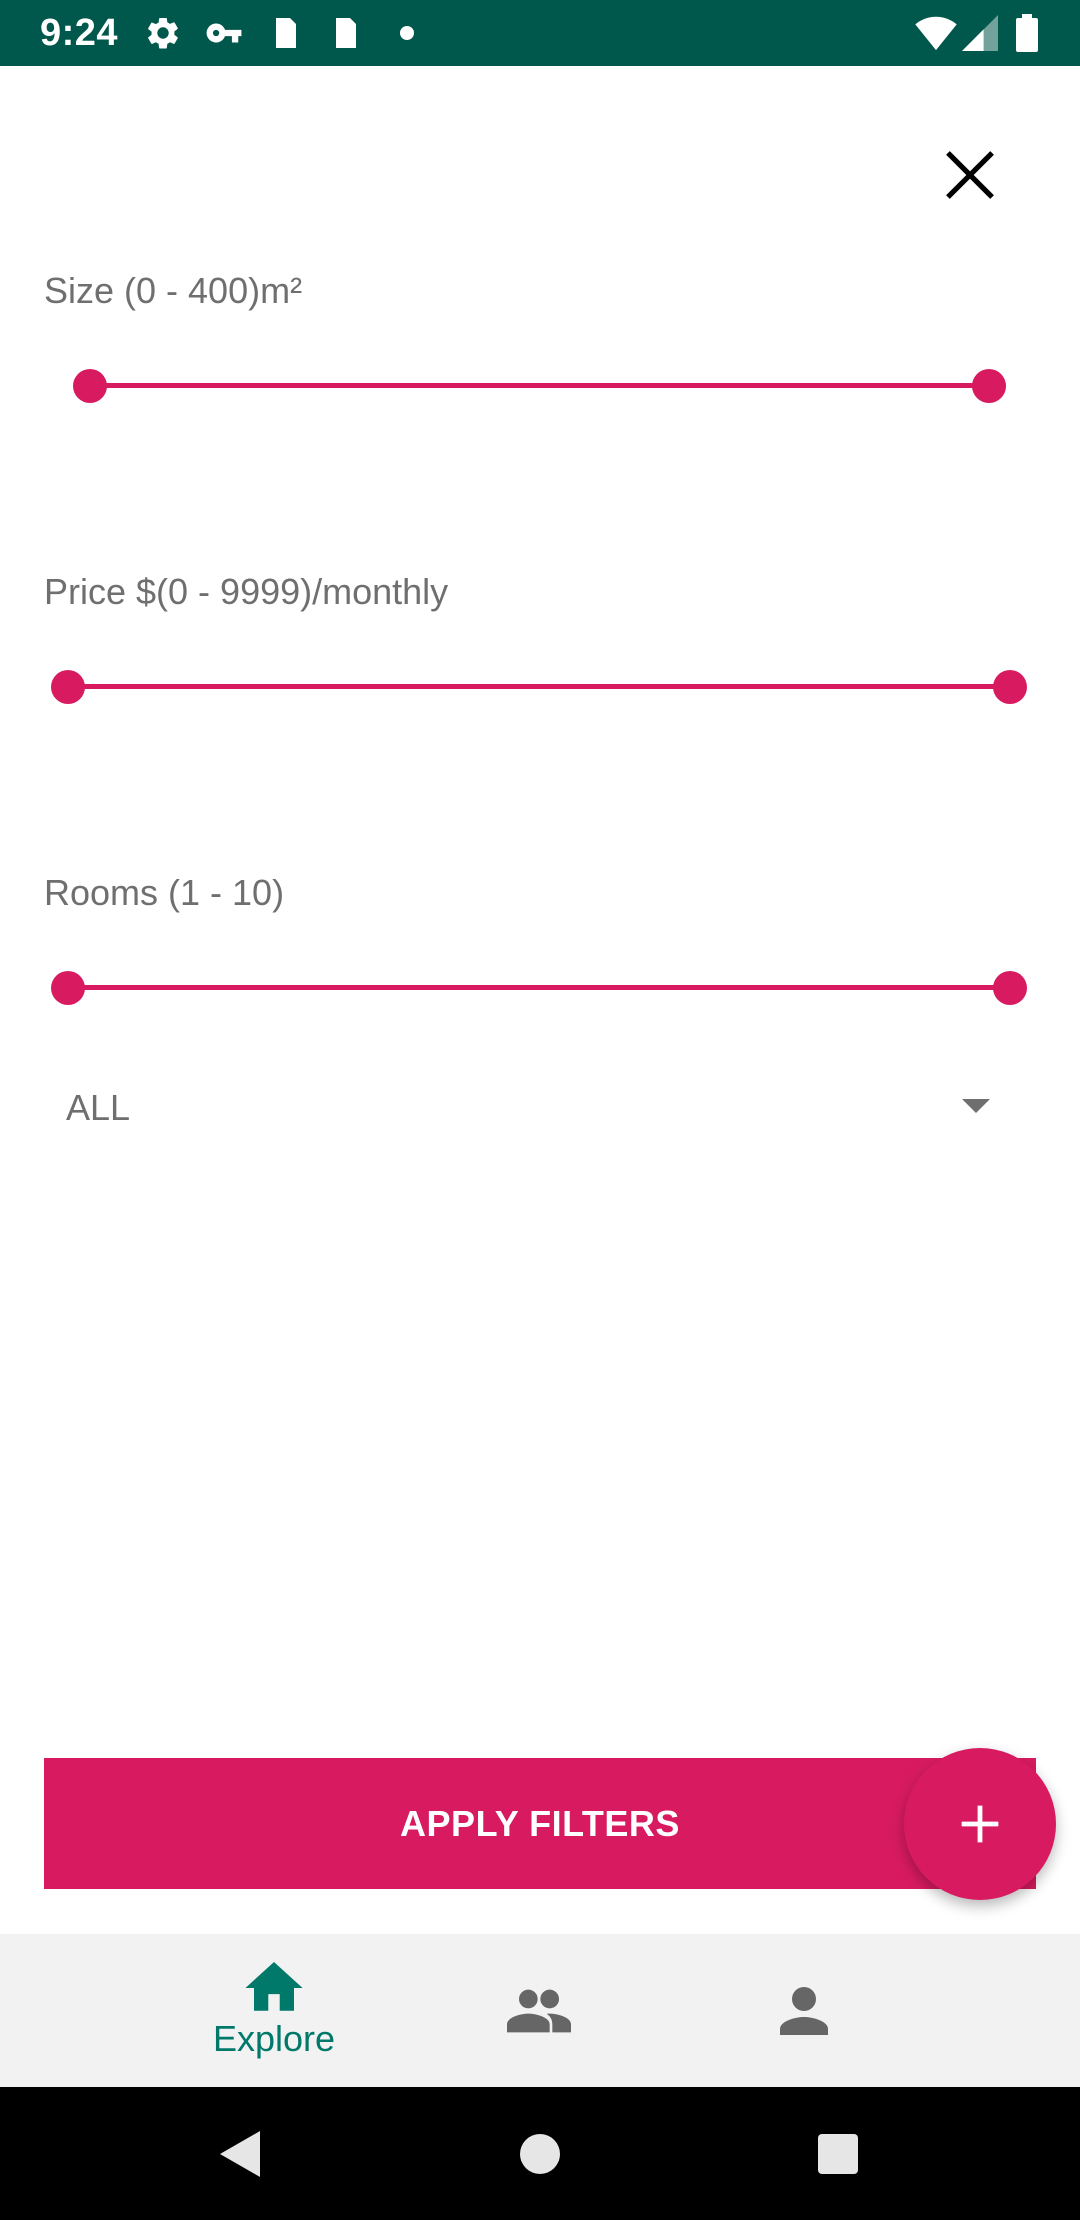  Describe the element at coordinates (246, 591) in the screenshot. I see `price-filter-label: Price $(0 - 9999)/monthly` at that location.